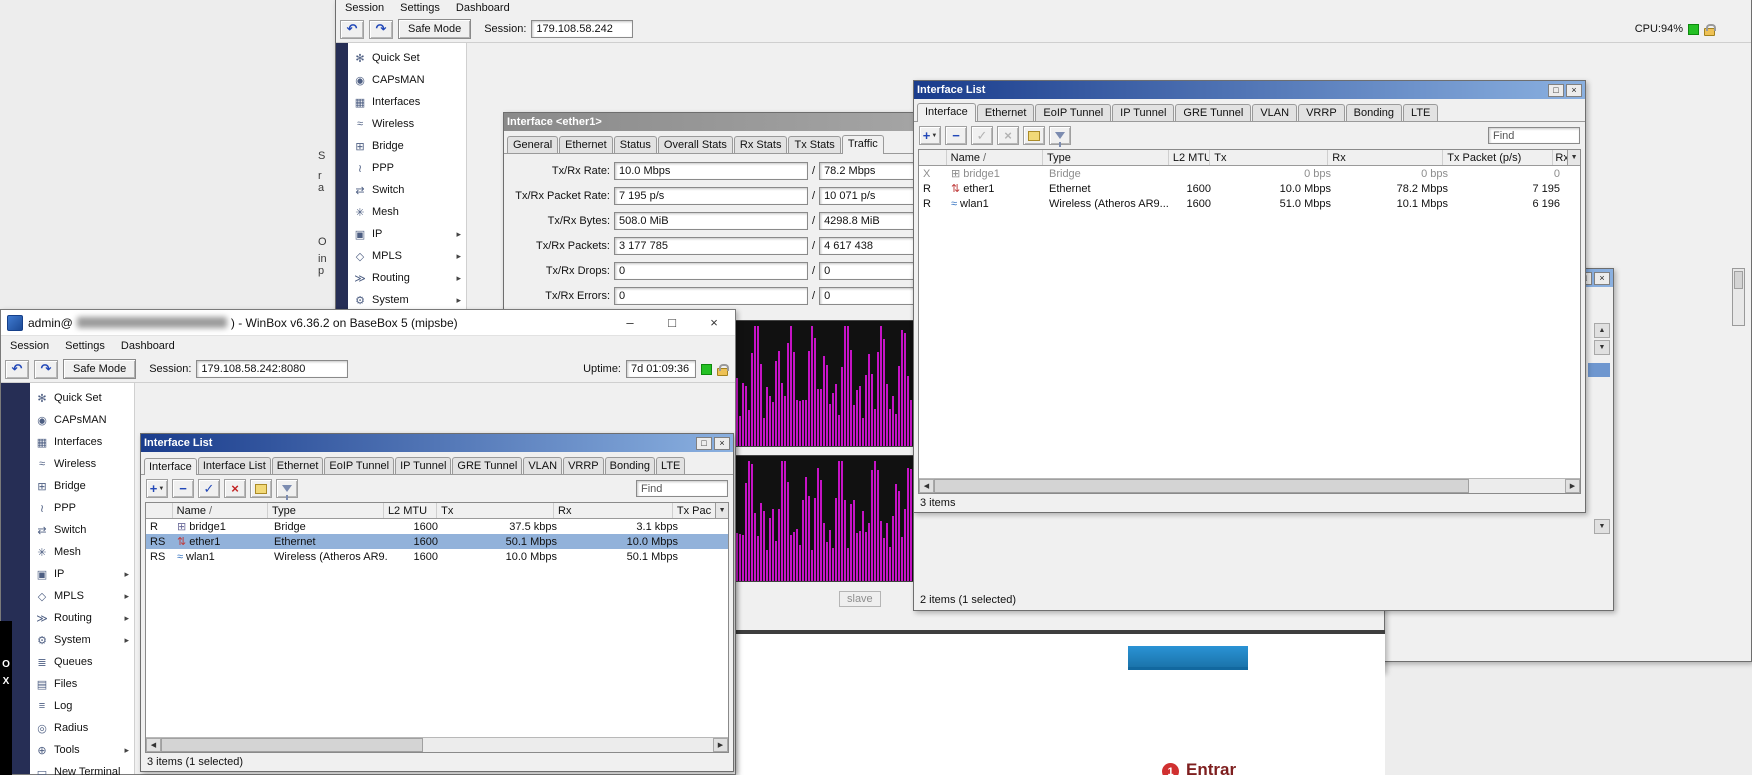 This screenshot has height=775, width=1752. What do you see at coordinates (1738, 297) in the screenshot?
I see `edge-scrollbar-fragment` at bounding box center [1738, 297].